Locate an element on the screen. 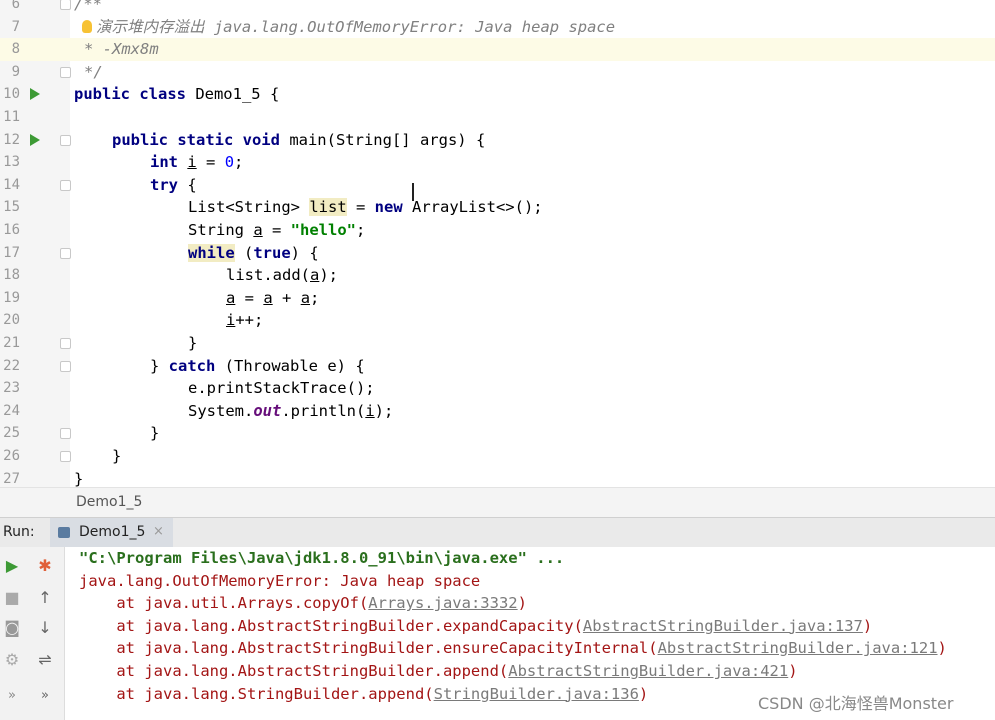 Image resolution: width=995 pixels, height=720 pixels. line-number: 25 is located at coordinates (11, 433).